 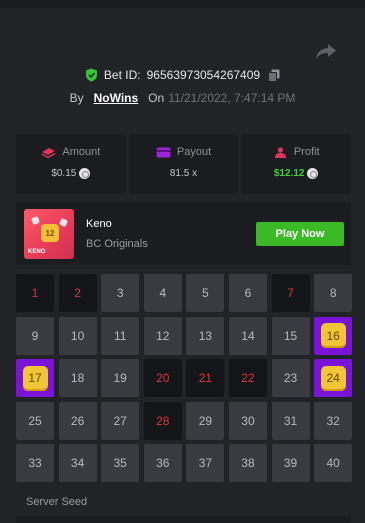 What do you see at coordinates (156, 98) in the screenshot?
I see `on-label: On` at bounding box center [156, 98].